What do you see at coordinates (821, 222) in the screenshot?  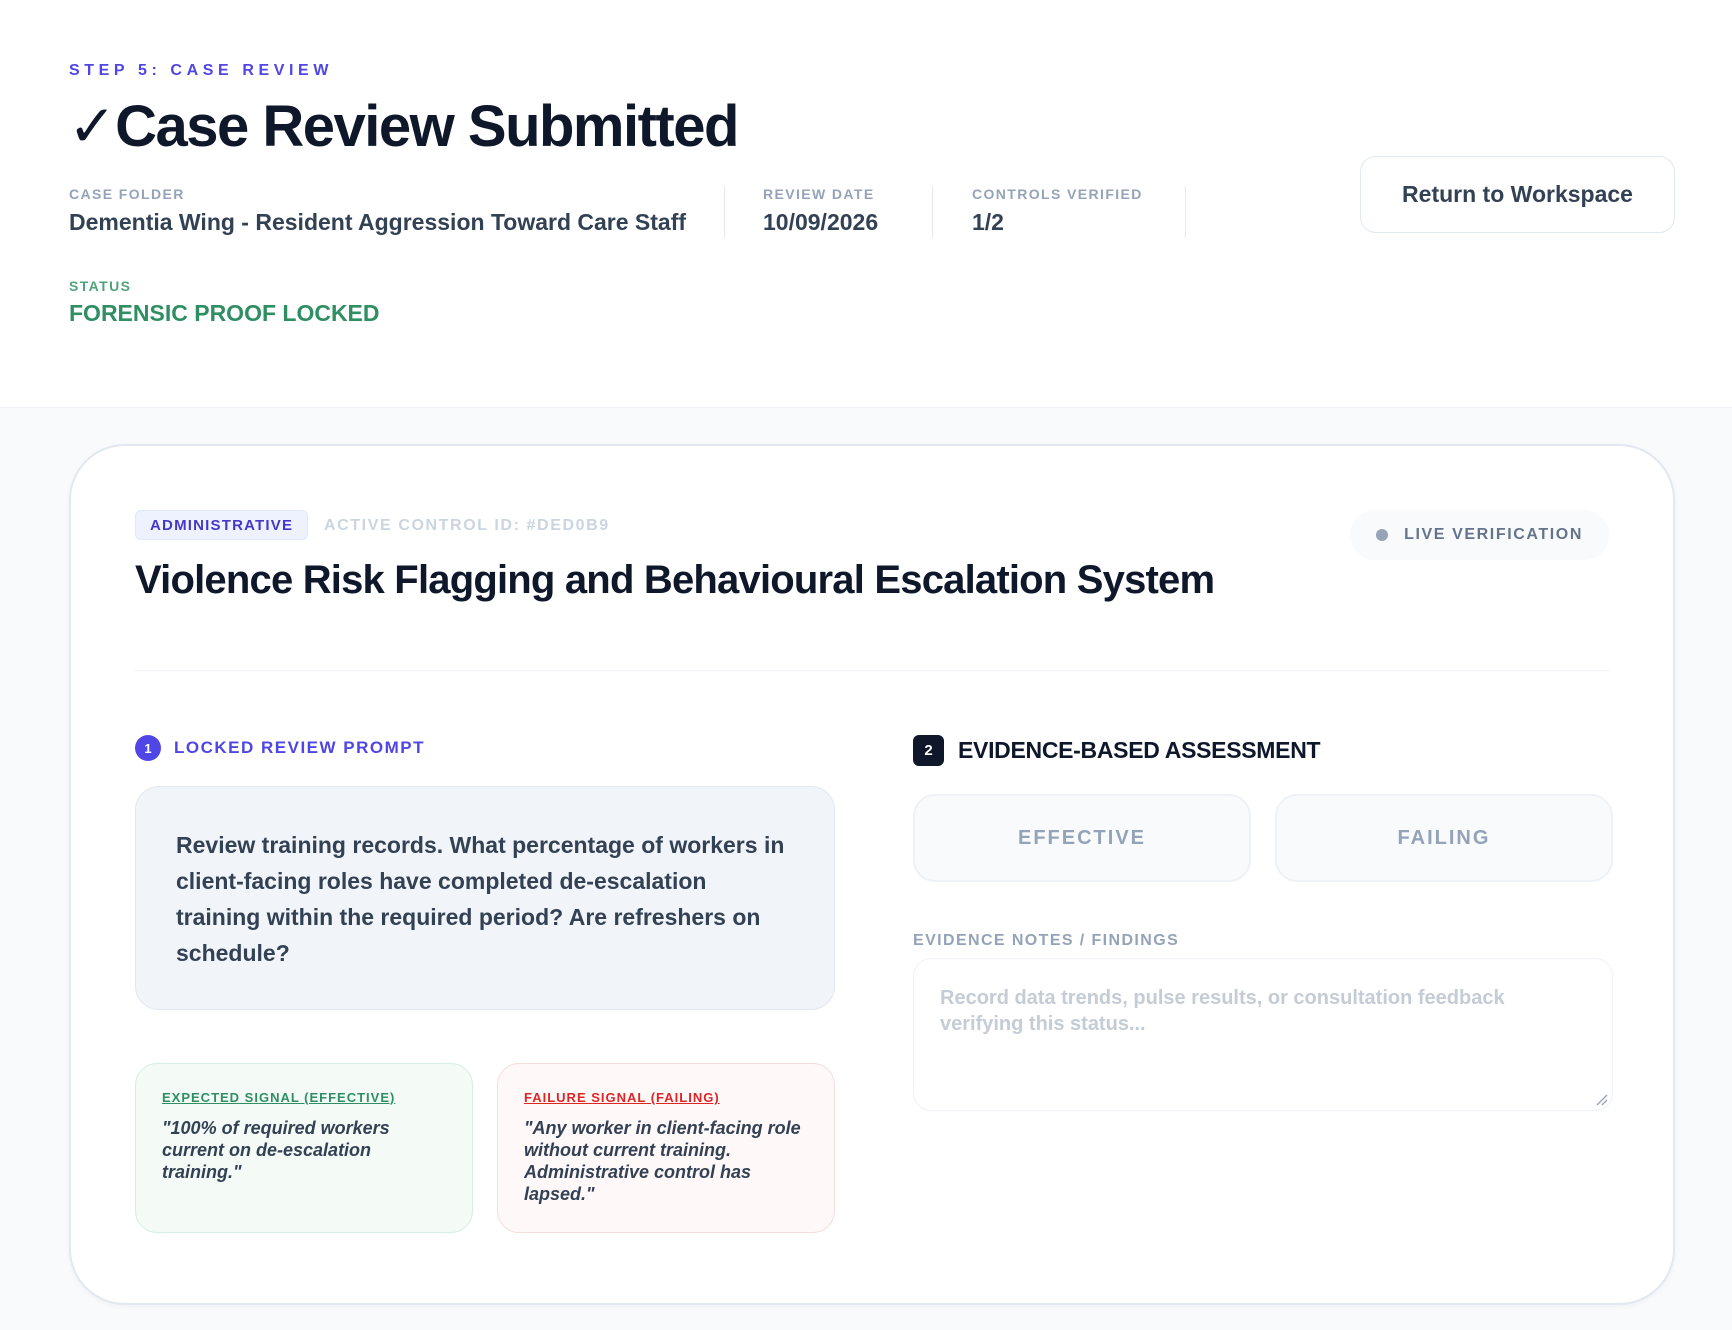 I see `review-date-value: 10/09/2026` at bounding box center [821, 222].